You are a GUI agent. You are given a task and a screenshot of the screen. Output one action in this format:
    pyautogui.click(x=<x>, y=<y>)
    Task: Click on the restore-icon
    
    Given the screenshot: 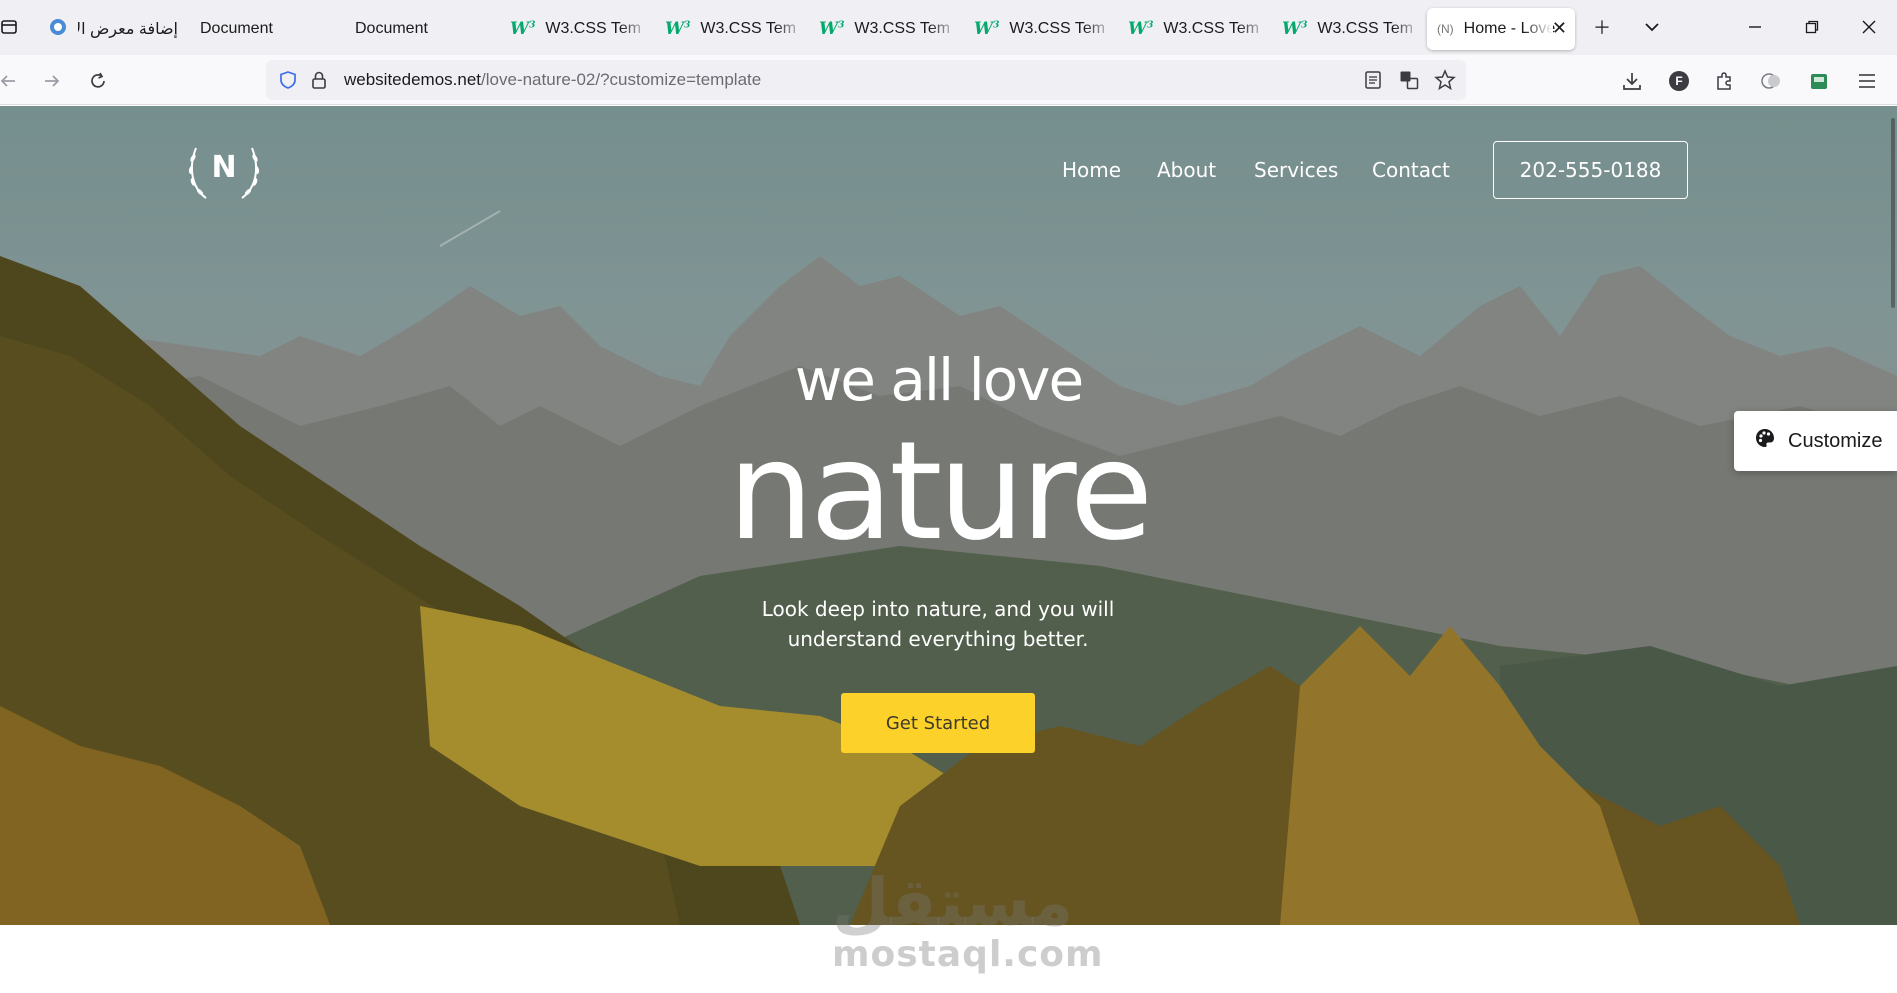 What is the action you would take?
    pyautogui.click(x=1812, y=27)
    